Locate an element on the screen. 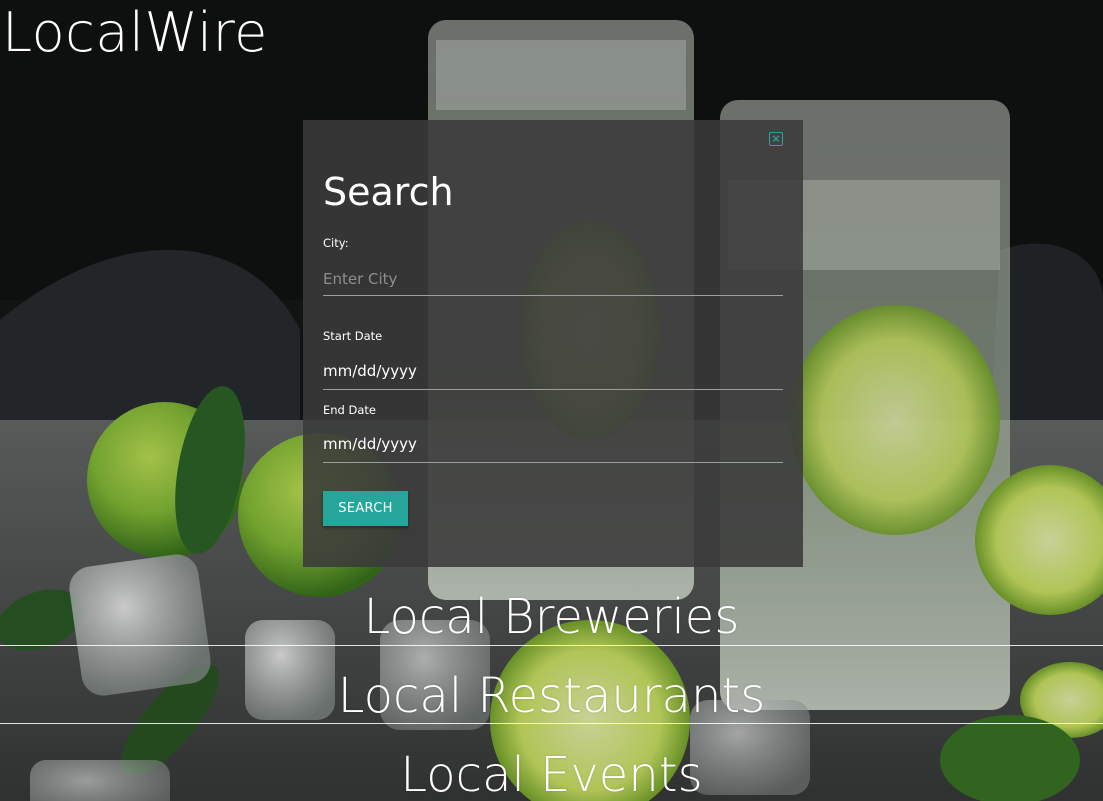  brand-logo-title: LocalWire is located at coordinates (135, 33).